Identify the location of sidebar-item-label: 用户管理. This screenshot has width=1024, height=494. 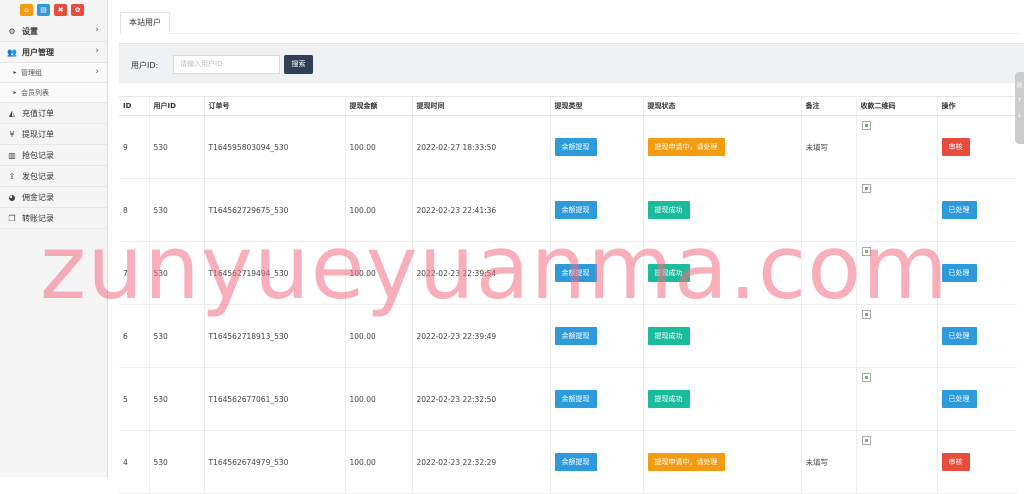
(38, 52).